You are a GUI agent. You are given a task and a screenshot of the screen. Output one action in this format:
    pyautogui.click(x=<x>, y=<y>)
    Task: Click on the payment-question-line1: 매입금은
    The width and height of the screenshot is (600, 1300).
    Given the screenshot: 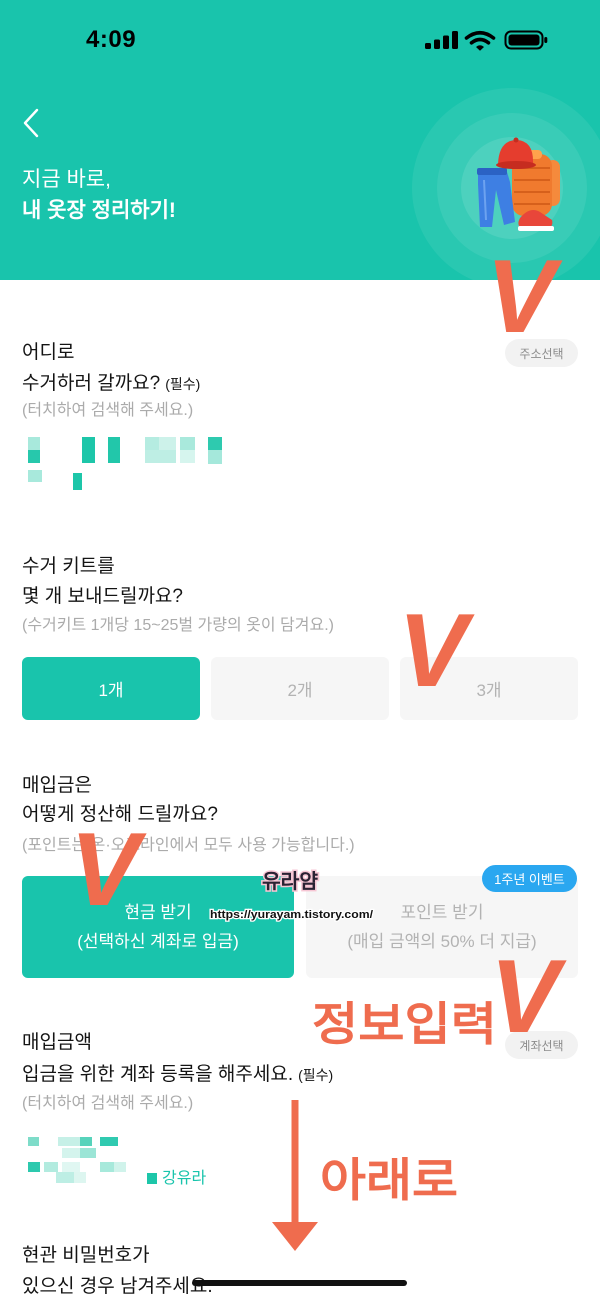 What is the action you would take?
    pyautogui.click(x=57, y=785)
    